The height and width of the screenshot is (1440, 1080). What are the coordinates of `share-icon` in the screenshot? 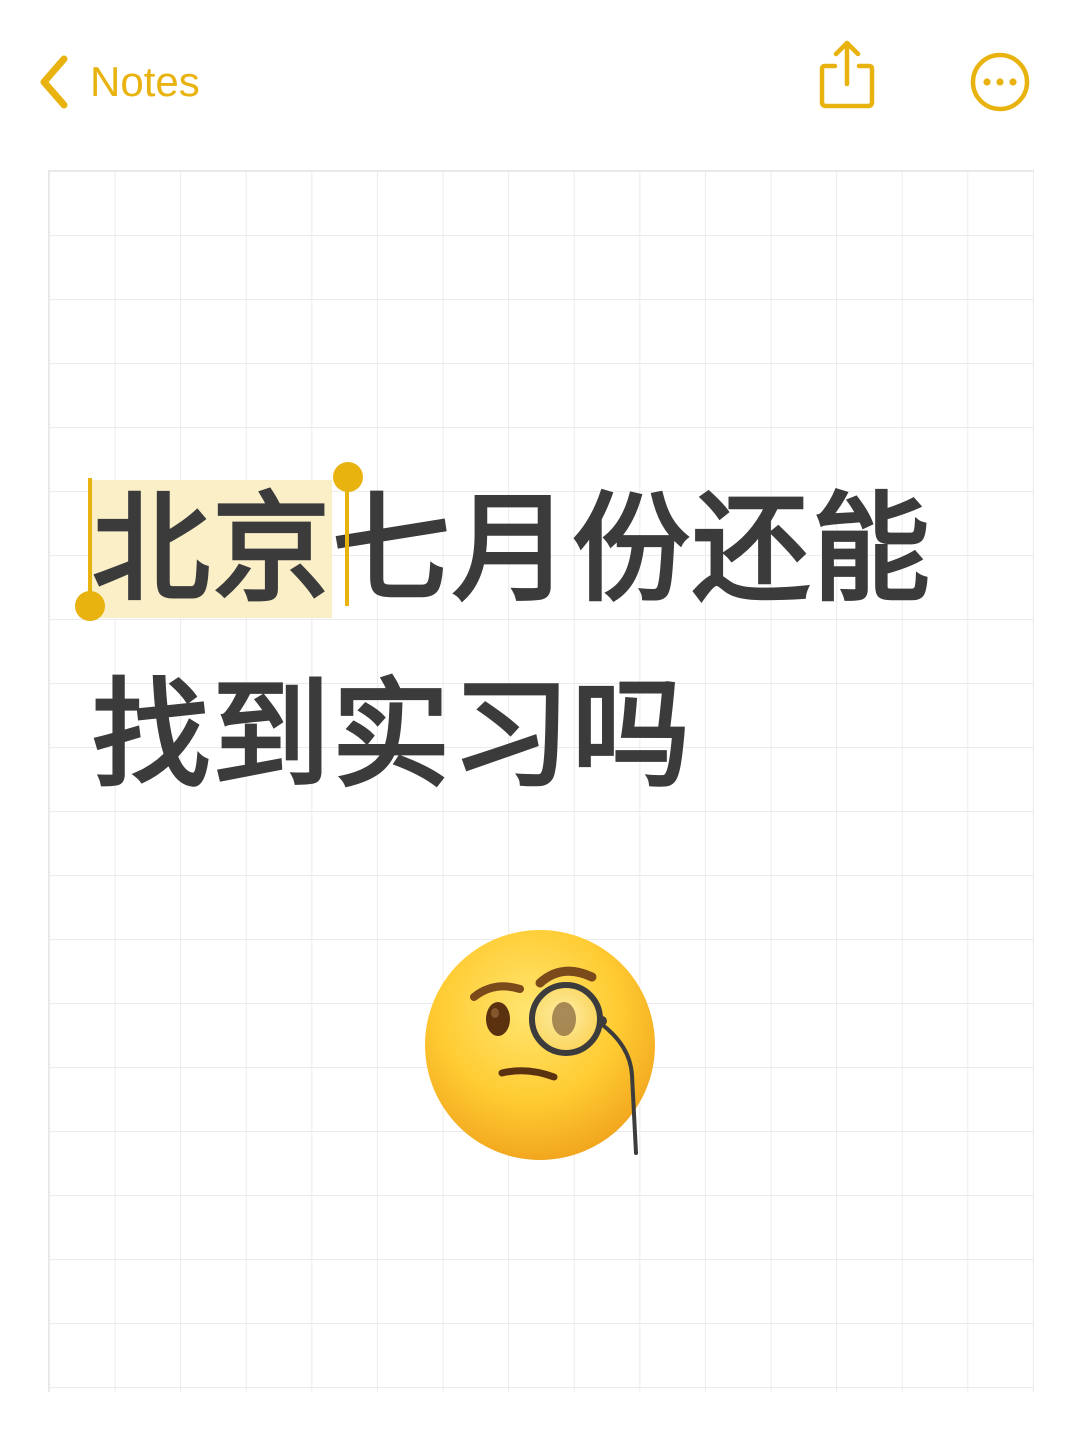 It's located at (847, 74).